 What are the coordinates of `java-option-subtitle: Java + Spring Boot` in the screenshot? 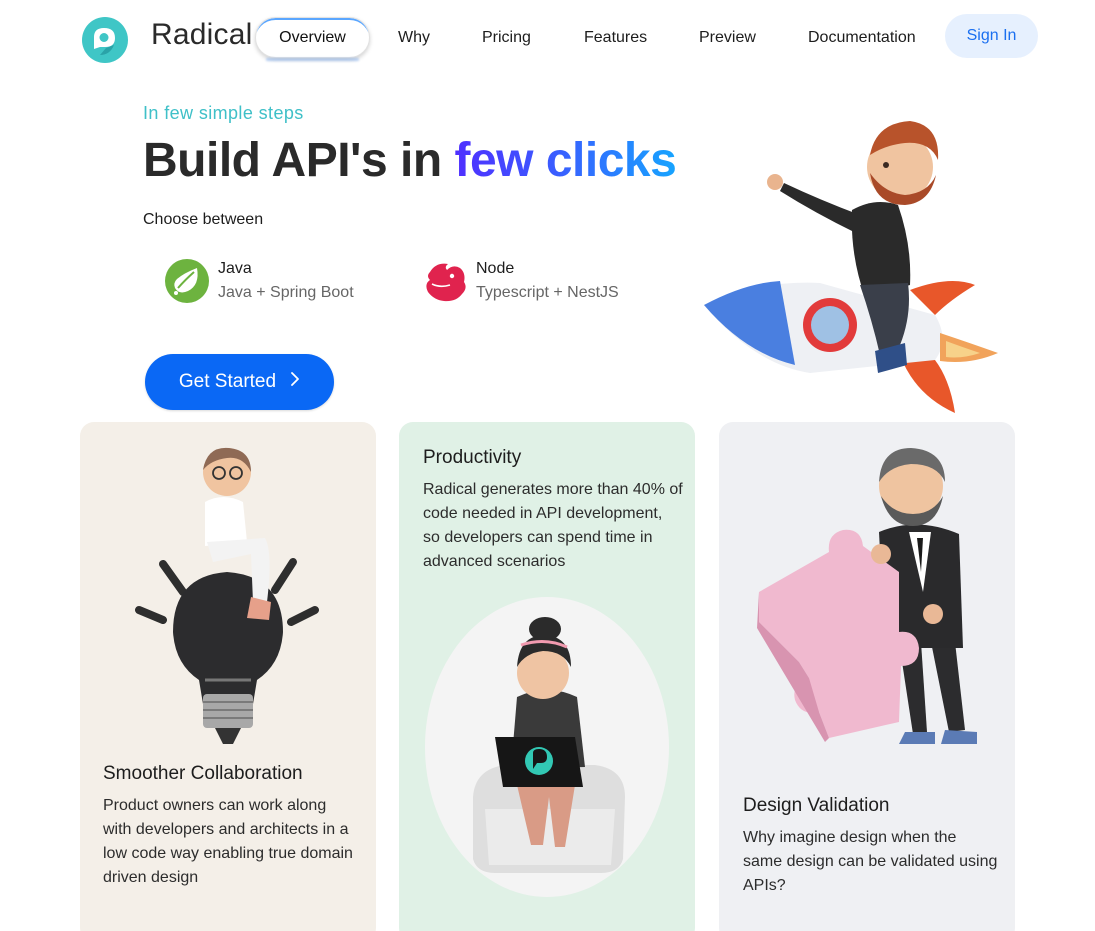 It's located at (286, 292).